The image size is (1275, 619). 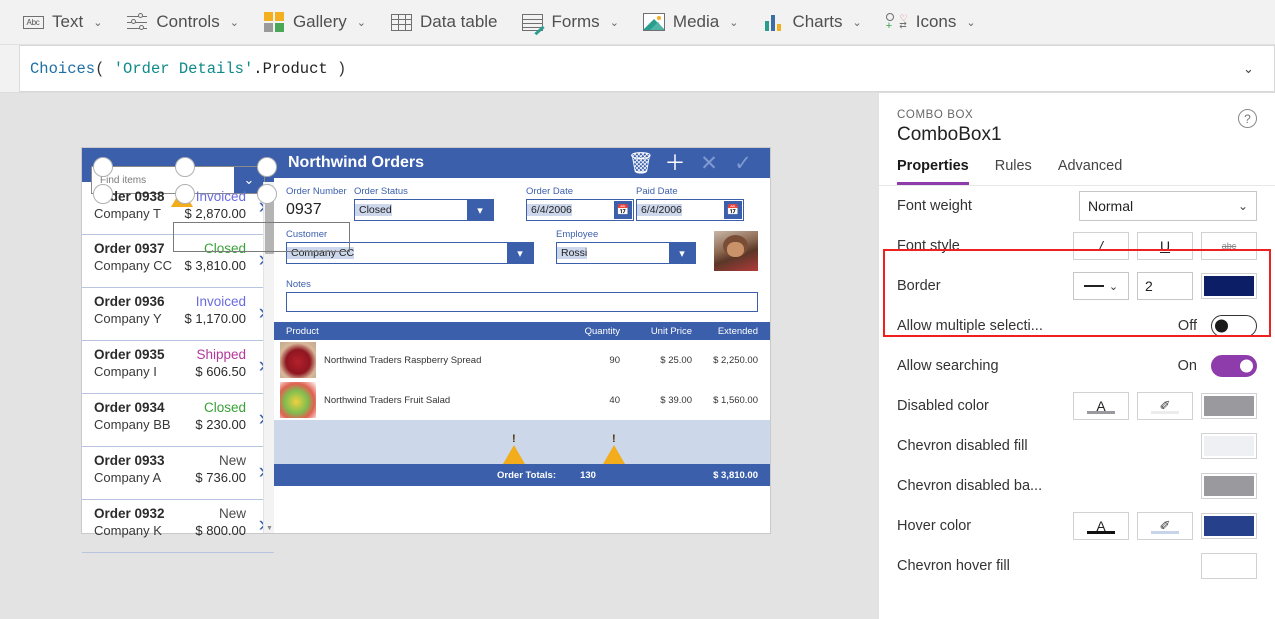 I want to click on gallery-row-order: Order 0932, so click(x=129, y=513).